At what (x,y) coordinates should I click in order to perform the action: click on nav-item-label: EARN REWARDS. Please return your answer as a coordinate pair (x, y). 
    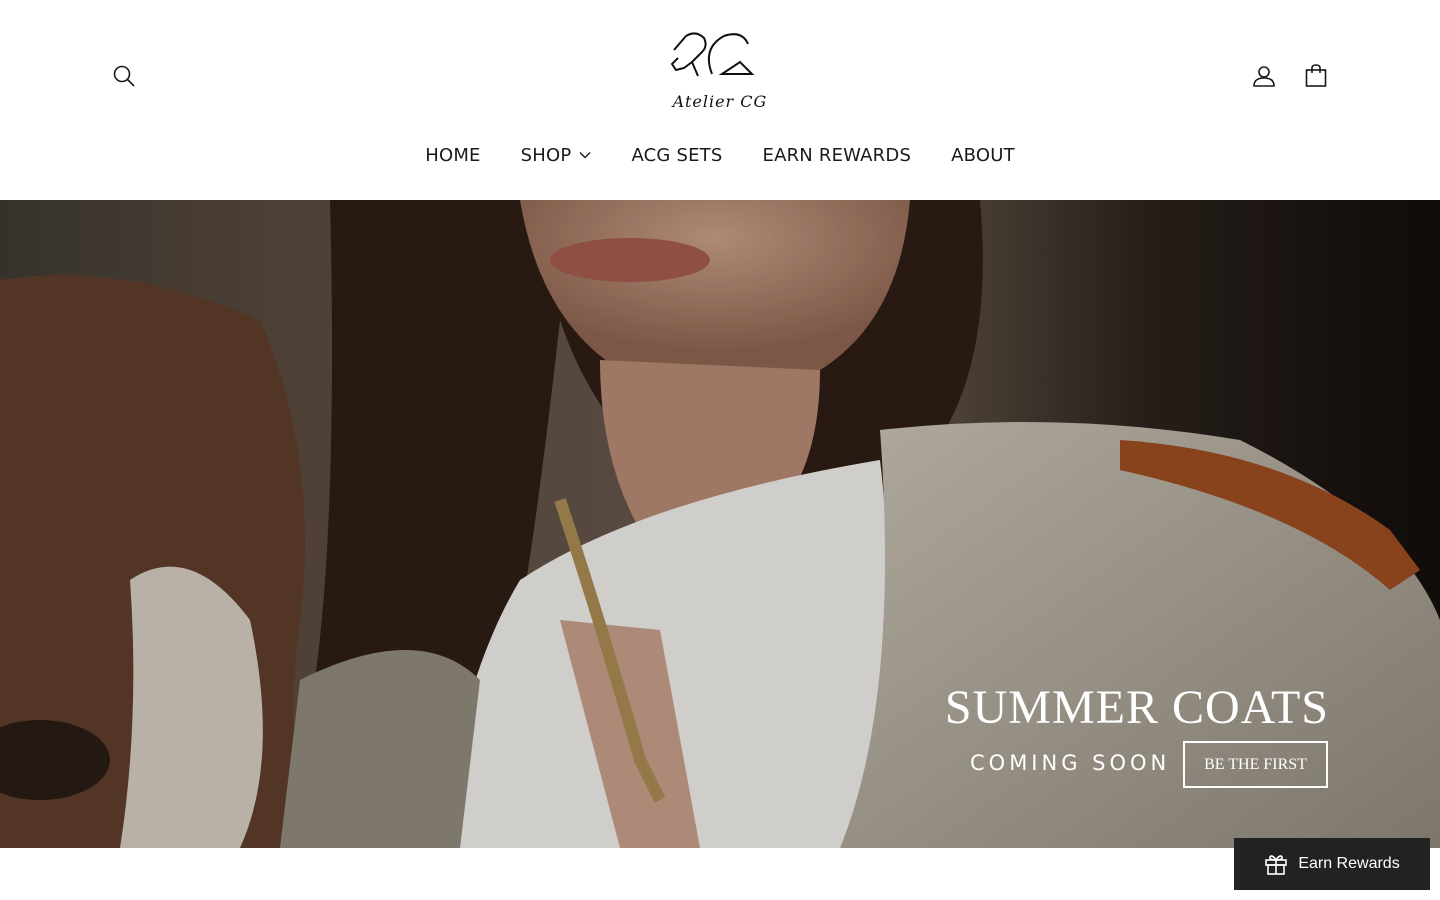
    Looking at the image, I should click on (837, 155).